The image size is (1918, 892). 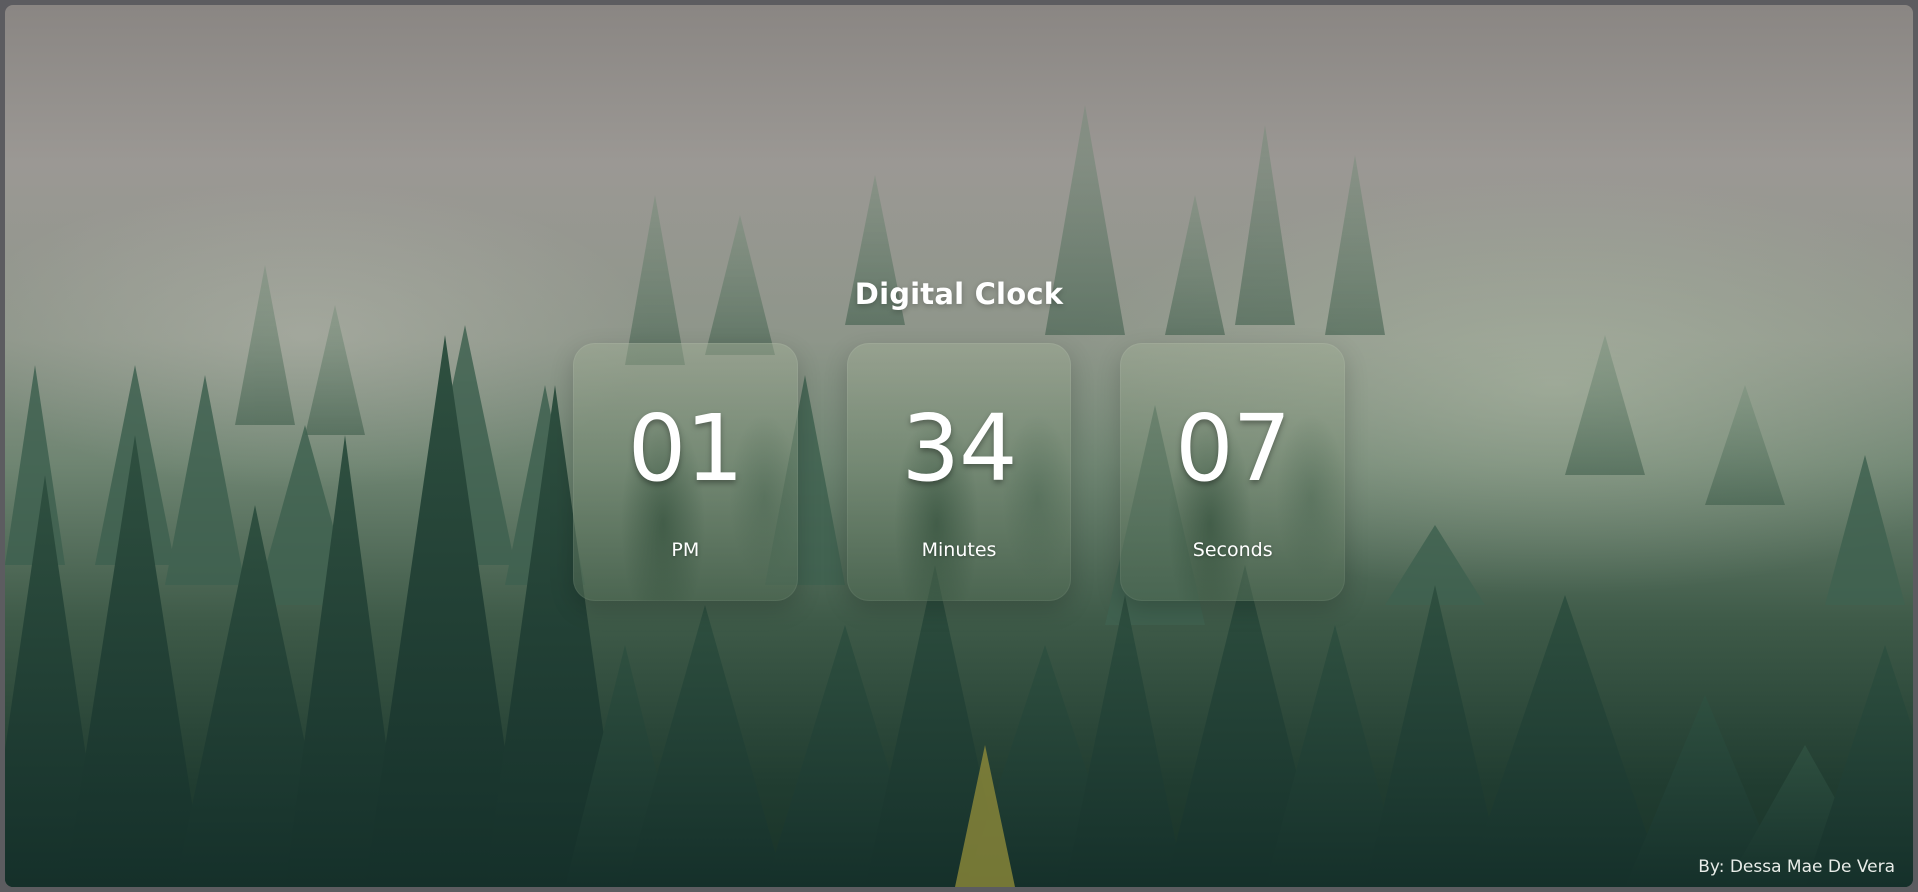 I want to click on hours-label: PM, so click(x=685, y=550).